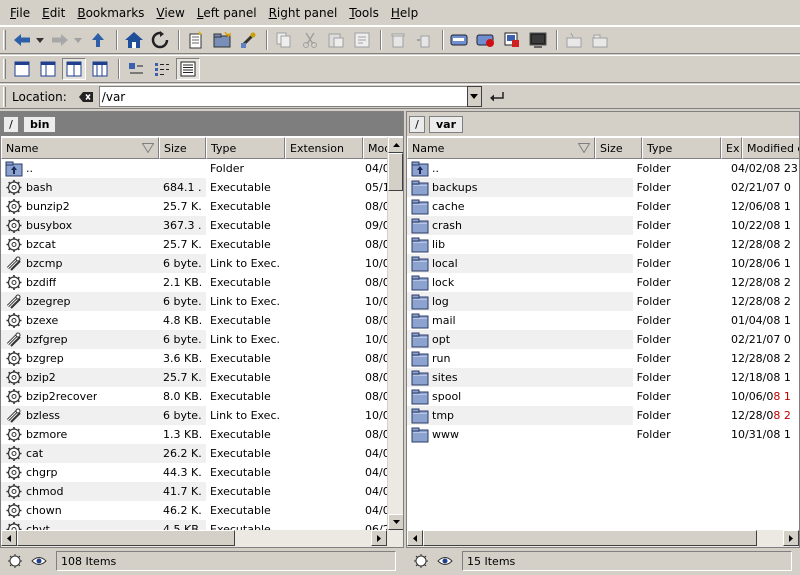 The width and height of the screenshot is (800, 575). Describe the element at coordinates (603, 377) in the screenshot. I see `folder-row: sites Folder 12/18/08 1` at that location.